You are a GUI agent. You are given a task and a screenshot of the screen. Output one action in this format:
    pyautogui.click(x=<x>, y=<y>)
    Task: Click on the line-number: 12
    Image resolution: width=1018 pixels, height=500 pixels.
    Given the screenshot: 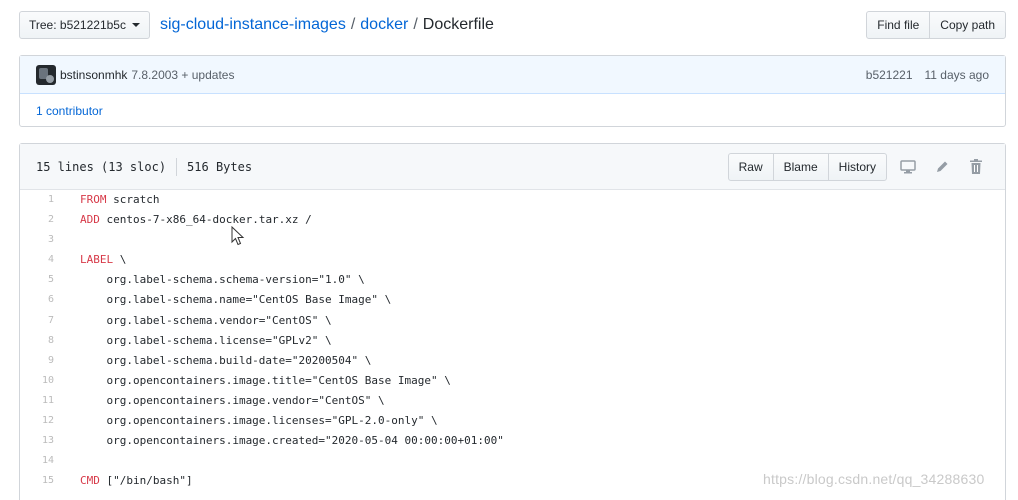 What is the action you would take?
    pyautogui.click(x=44, y=421)
    